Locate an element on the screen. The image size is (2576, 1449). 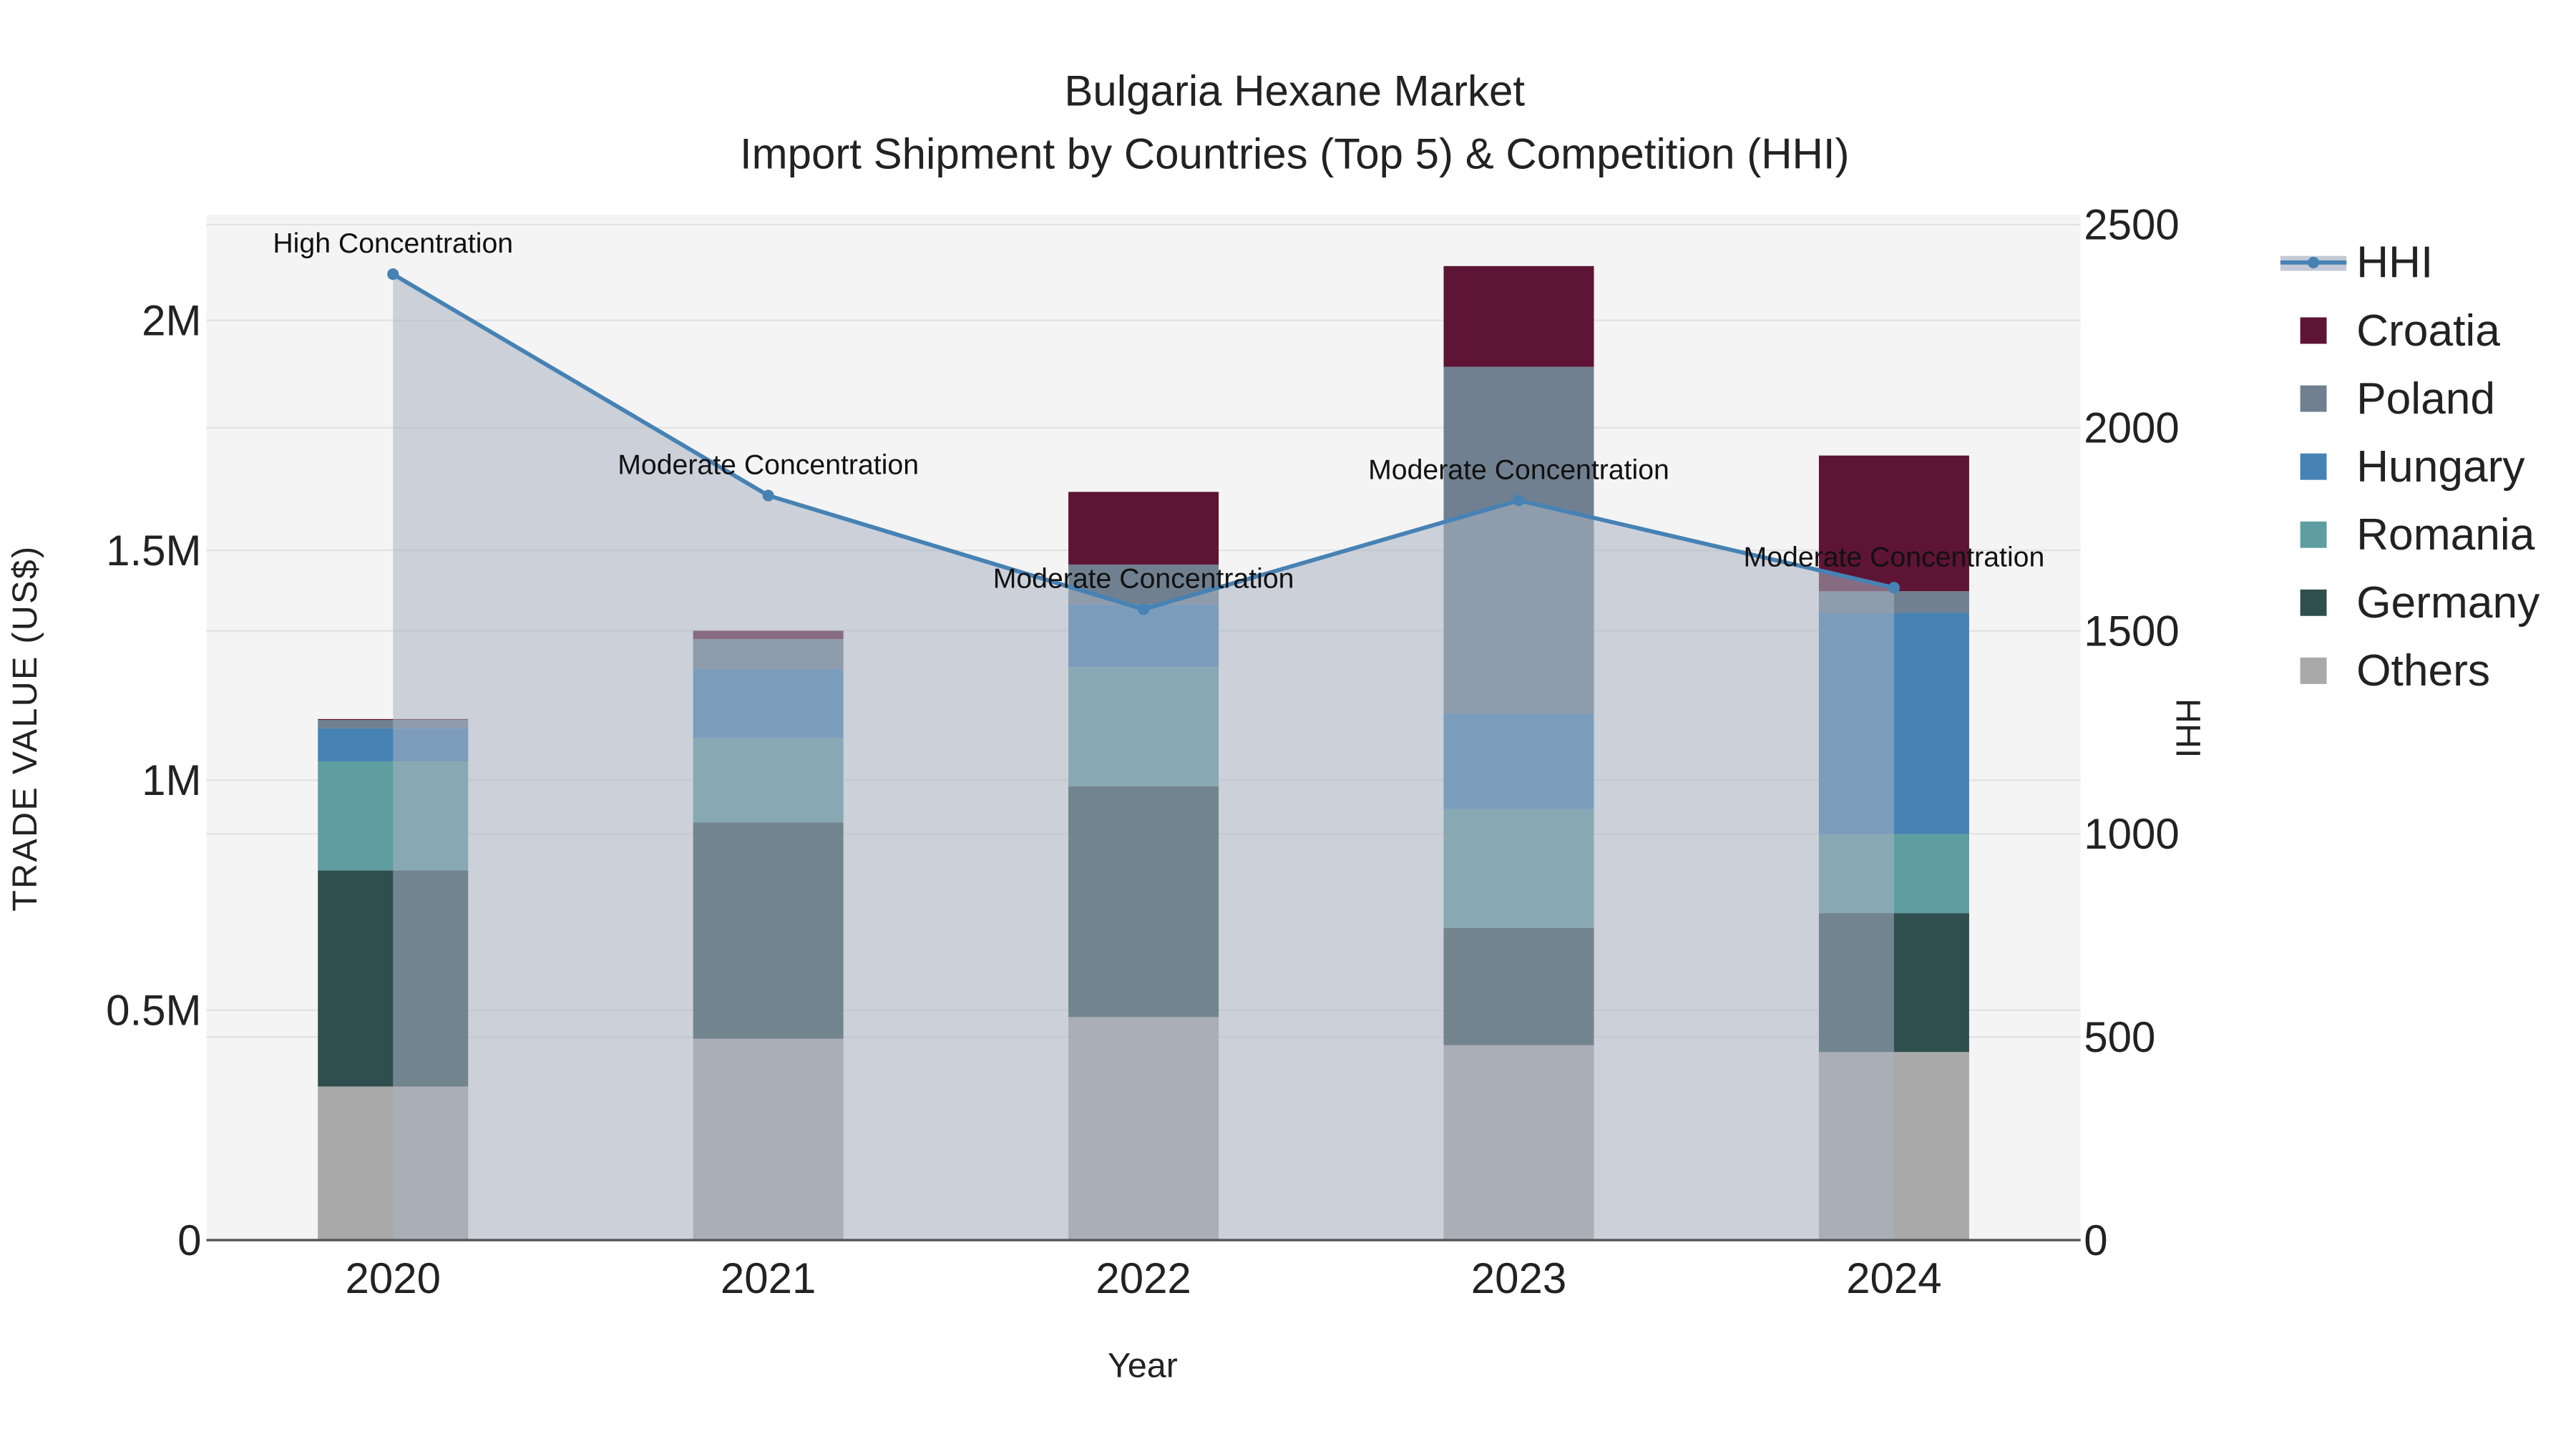
legend-swatch-hungary is located at coordinates (2313, 466).